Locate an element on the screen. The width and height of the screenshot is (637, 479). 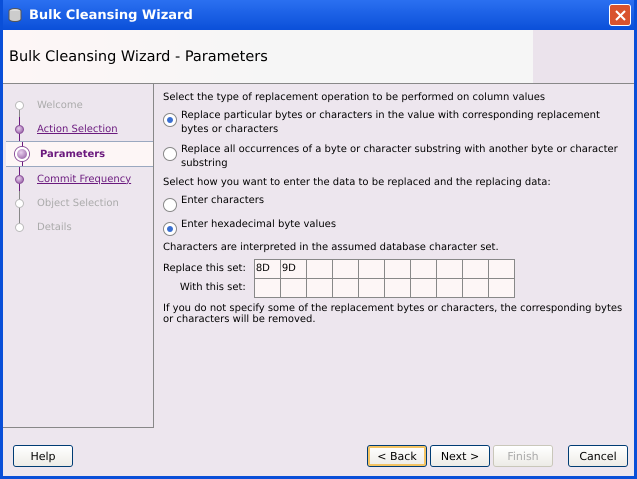
radio-label: Enter hexadecimal byte values is located at coordinates (258, 225).